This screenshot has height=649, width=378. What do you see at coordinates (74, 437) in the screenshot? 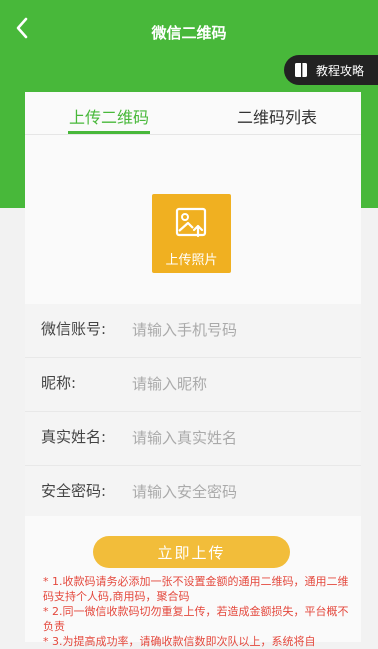
I see `real-name-label: 真实姓名:` at bounding box center [74, 437].